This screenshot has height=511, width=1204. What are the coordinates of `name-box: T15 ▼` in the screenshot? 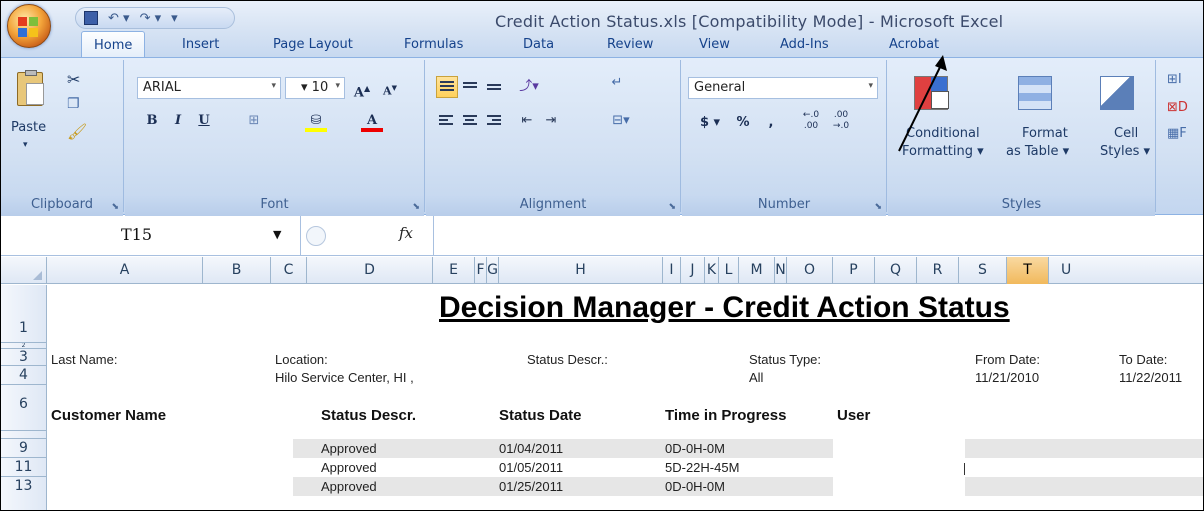 It's located at (151, 236).